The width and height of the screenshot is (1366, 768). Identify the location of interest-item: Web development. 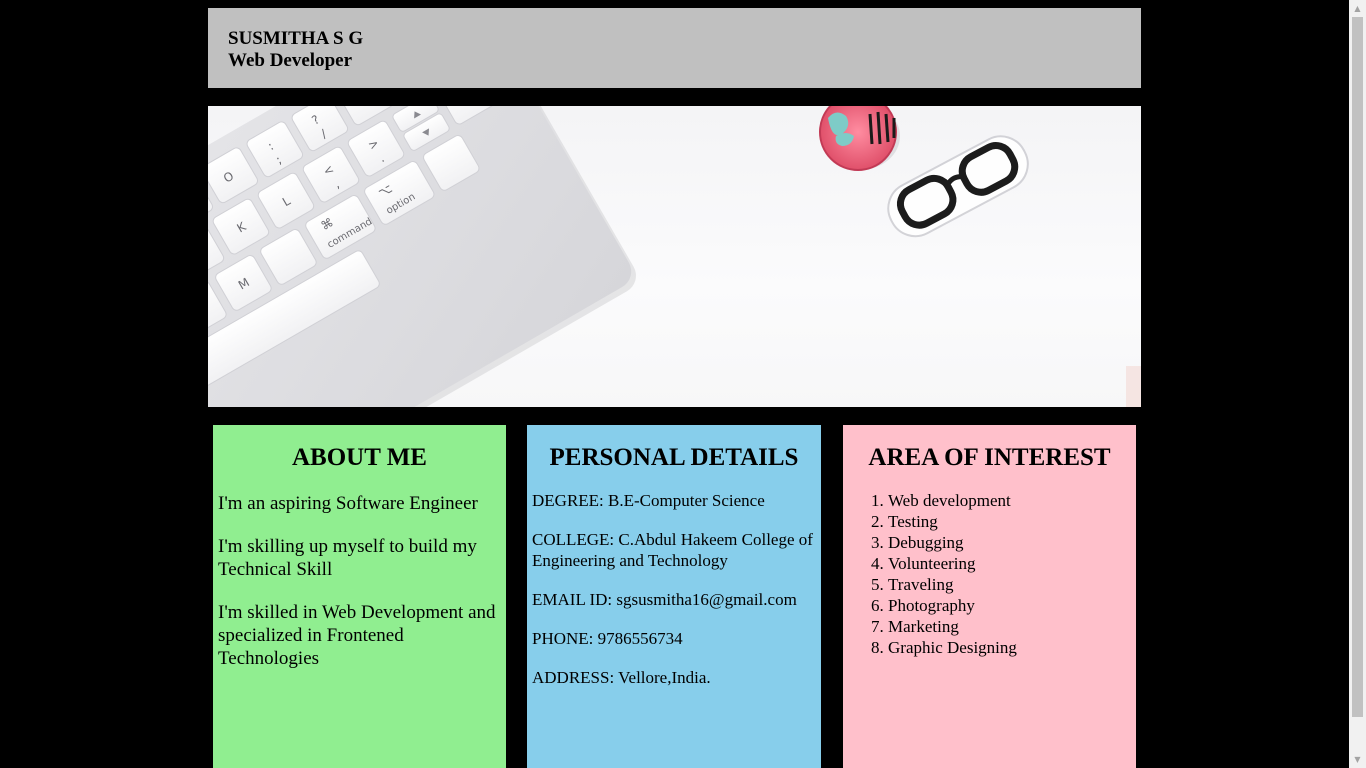
(1009, 500).